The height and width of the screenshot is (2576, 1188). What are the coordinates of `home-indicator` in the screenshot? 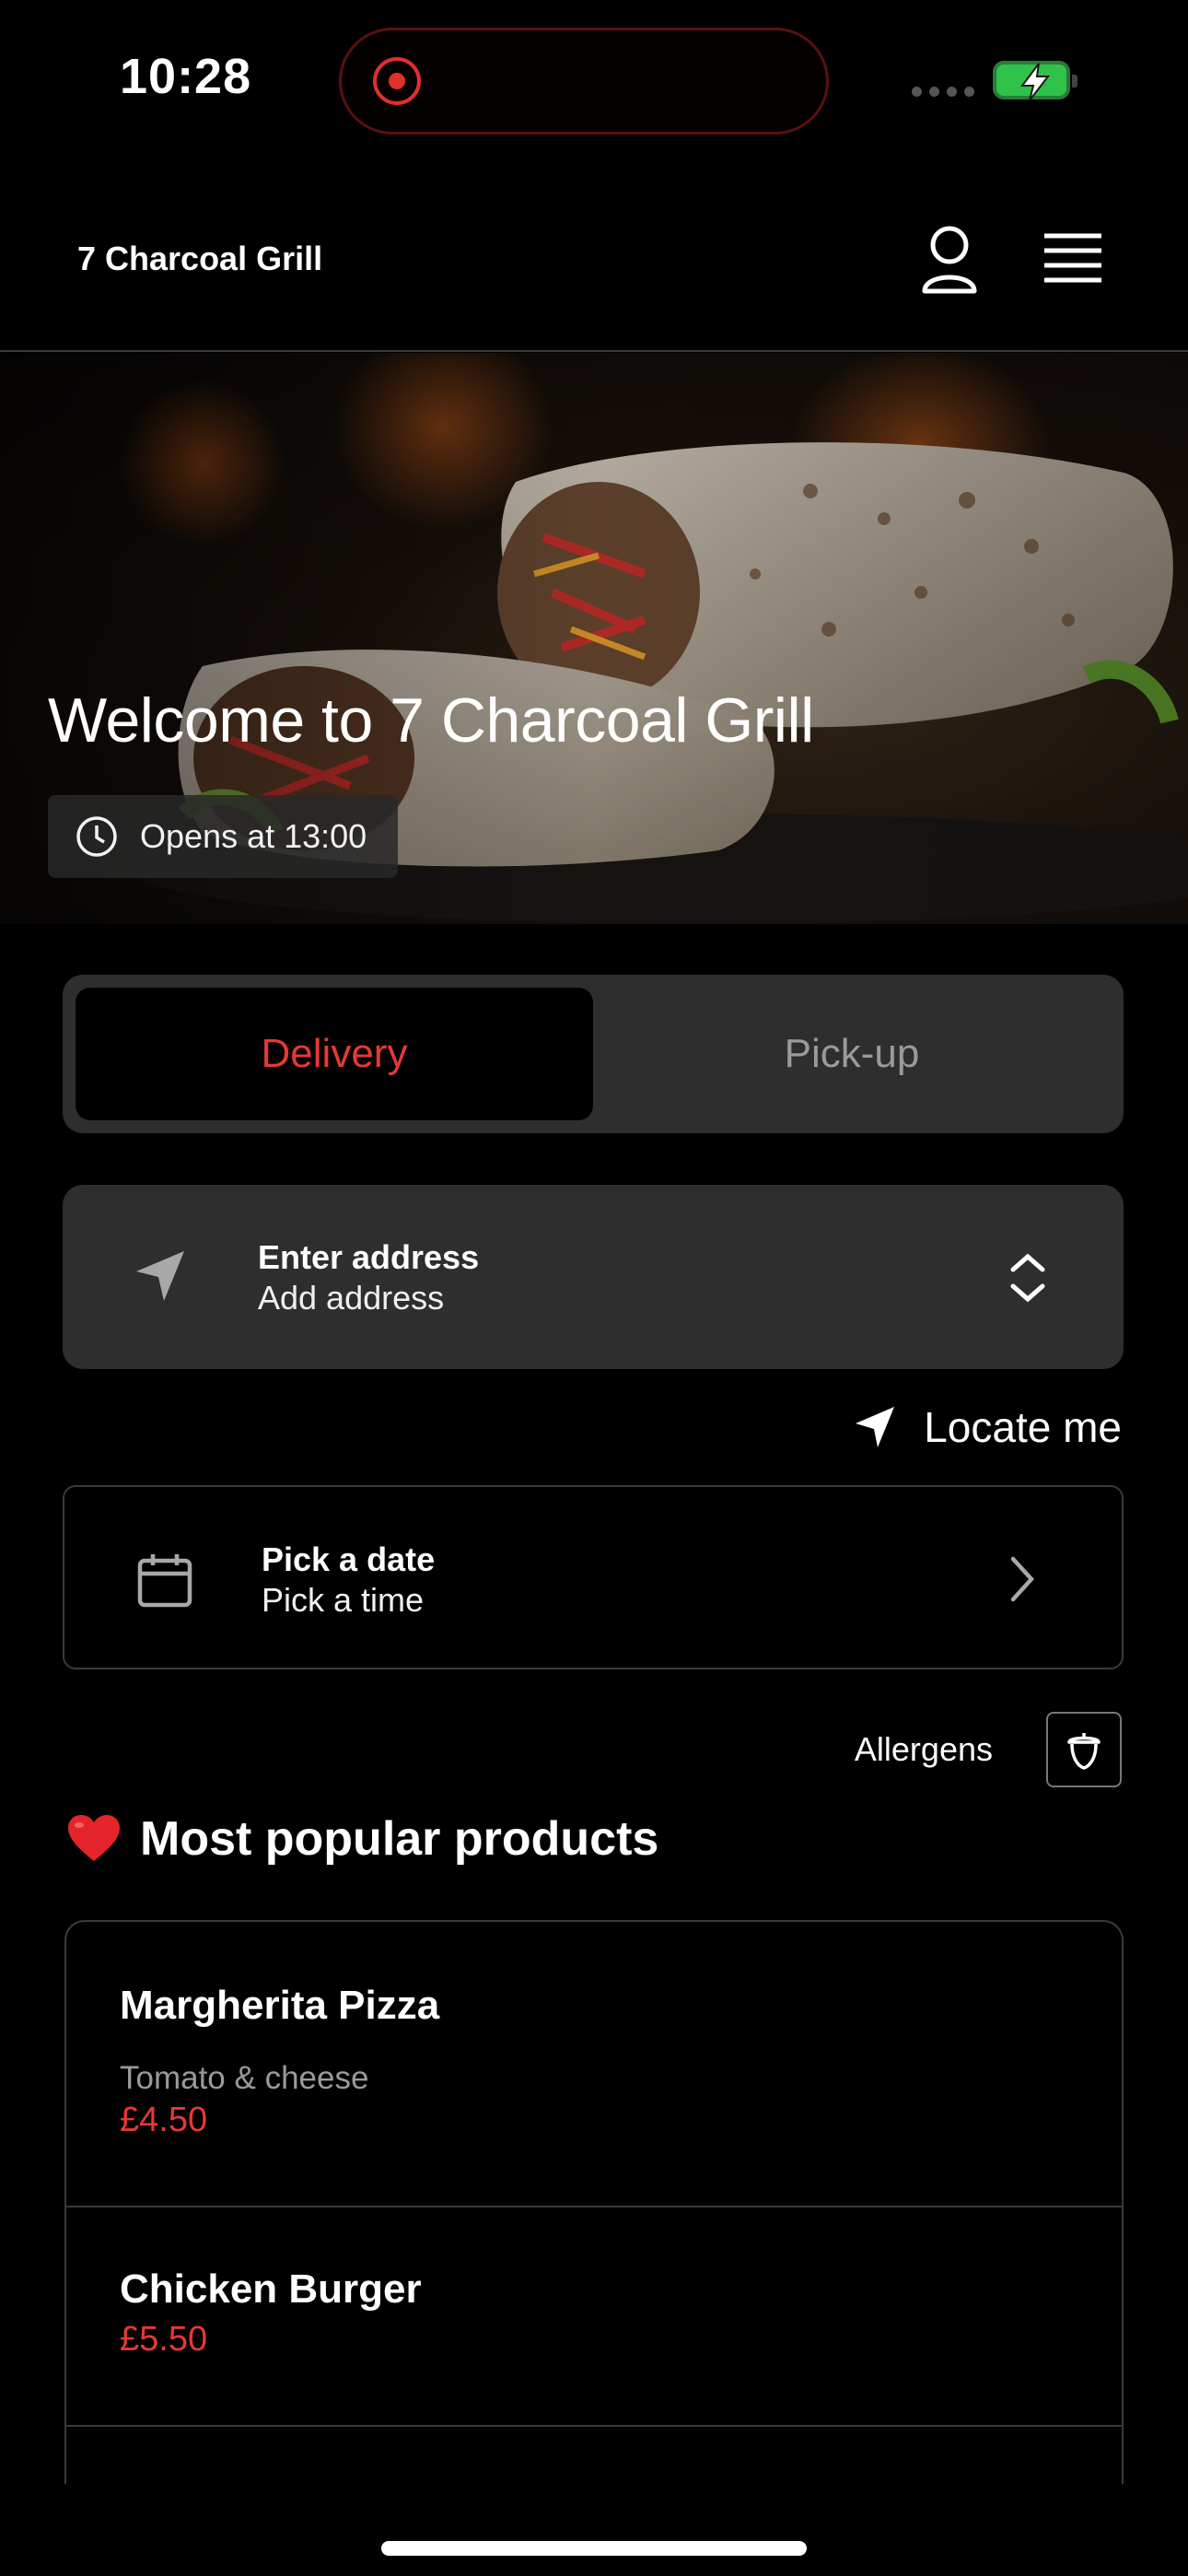 It's located at (594, 2548).